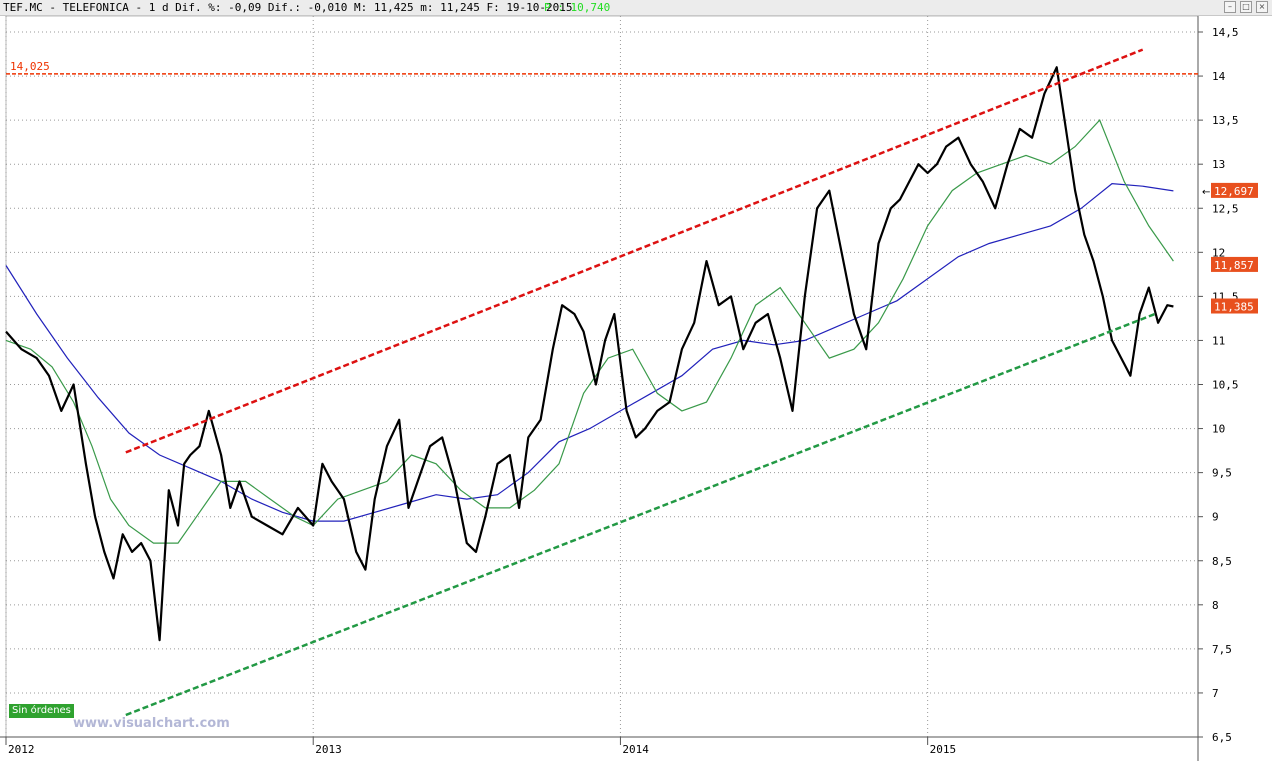  Describe the element at coordinates (1262, 7) in the screenshot. I see `close-icon: ×` at that location.